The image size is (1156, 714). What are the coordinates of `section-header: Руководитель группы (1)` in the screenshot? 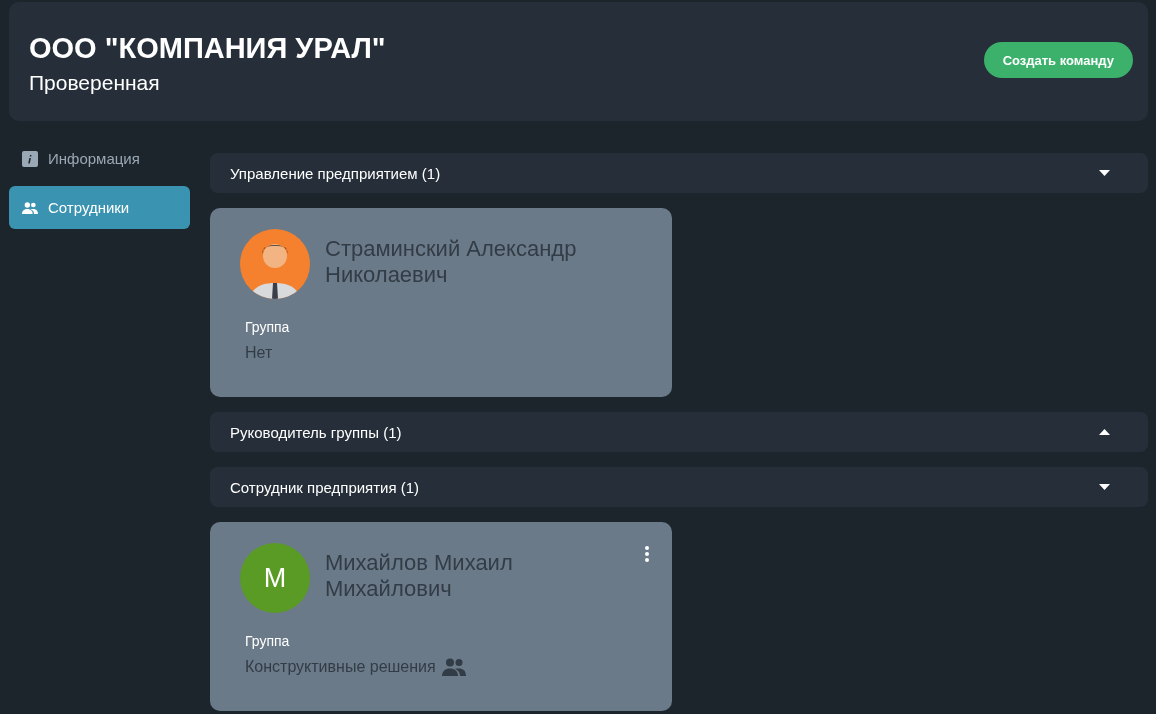 It's located at (679, 432).